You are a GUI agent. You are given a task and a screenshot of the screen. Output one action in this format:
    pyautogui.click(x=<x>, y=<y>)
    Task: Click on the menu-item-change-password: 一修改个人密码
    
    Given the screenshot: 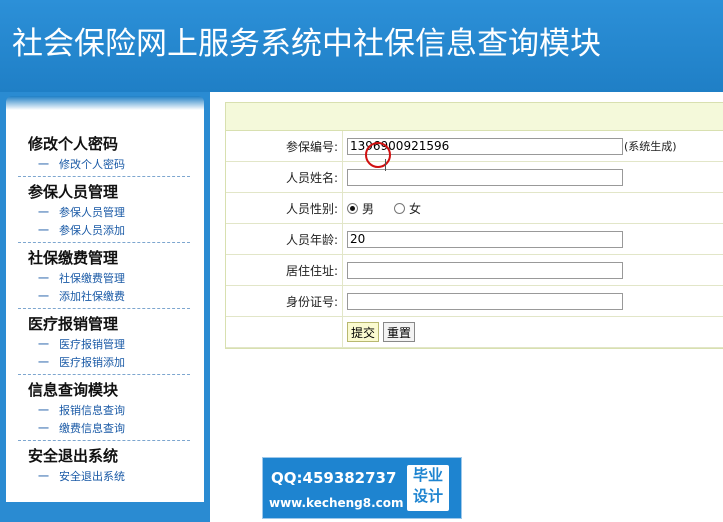 What is the action you would take?
    pyautogui.click(x=104, y=165)
    